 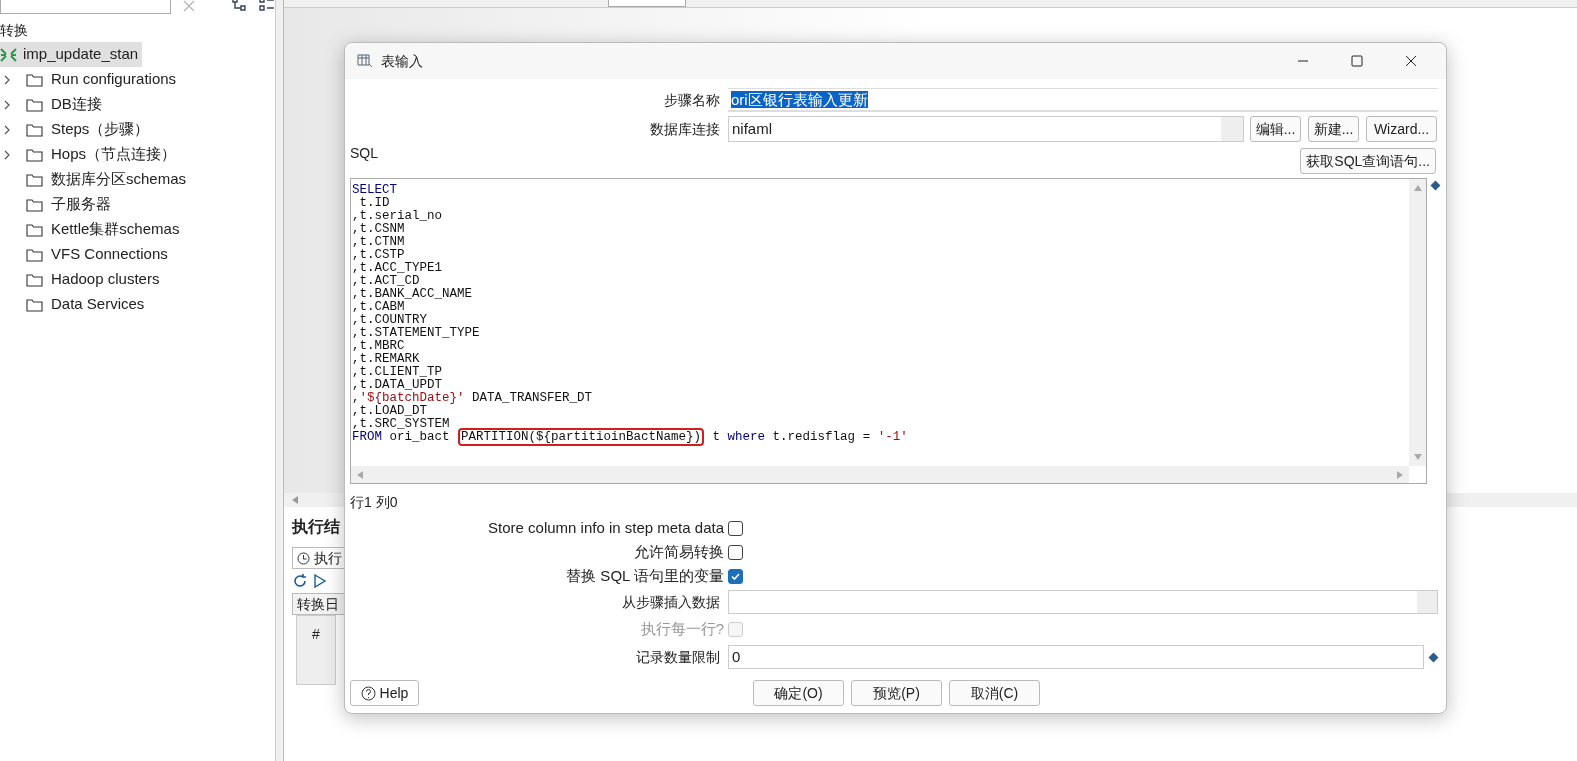 I want to click on tree-item: Steps（步骤）, so click(x=88, y=129).